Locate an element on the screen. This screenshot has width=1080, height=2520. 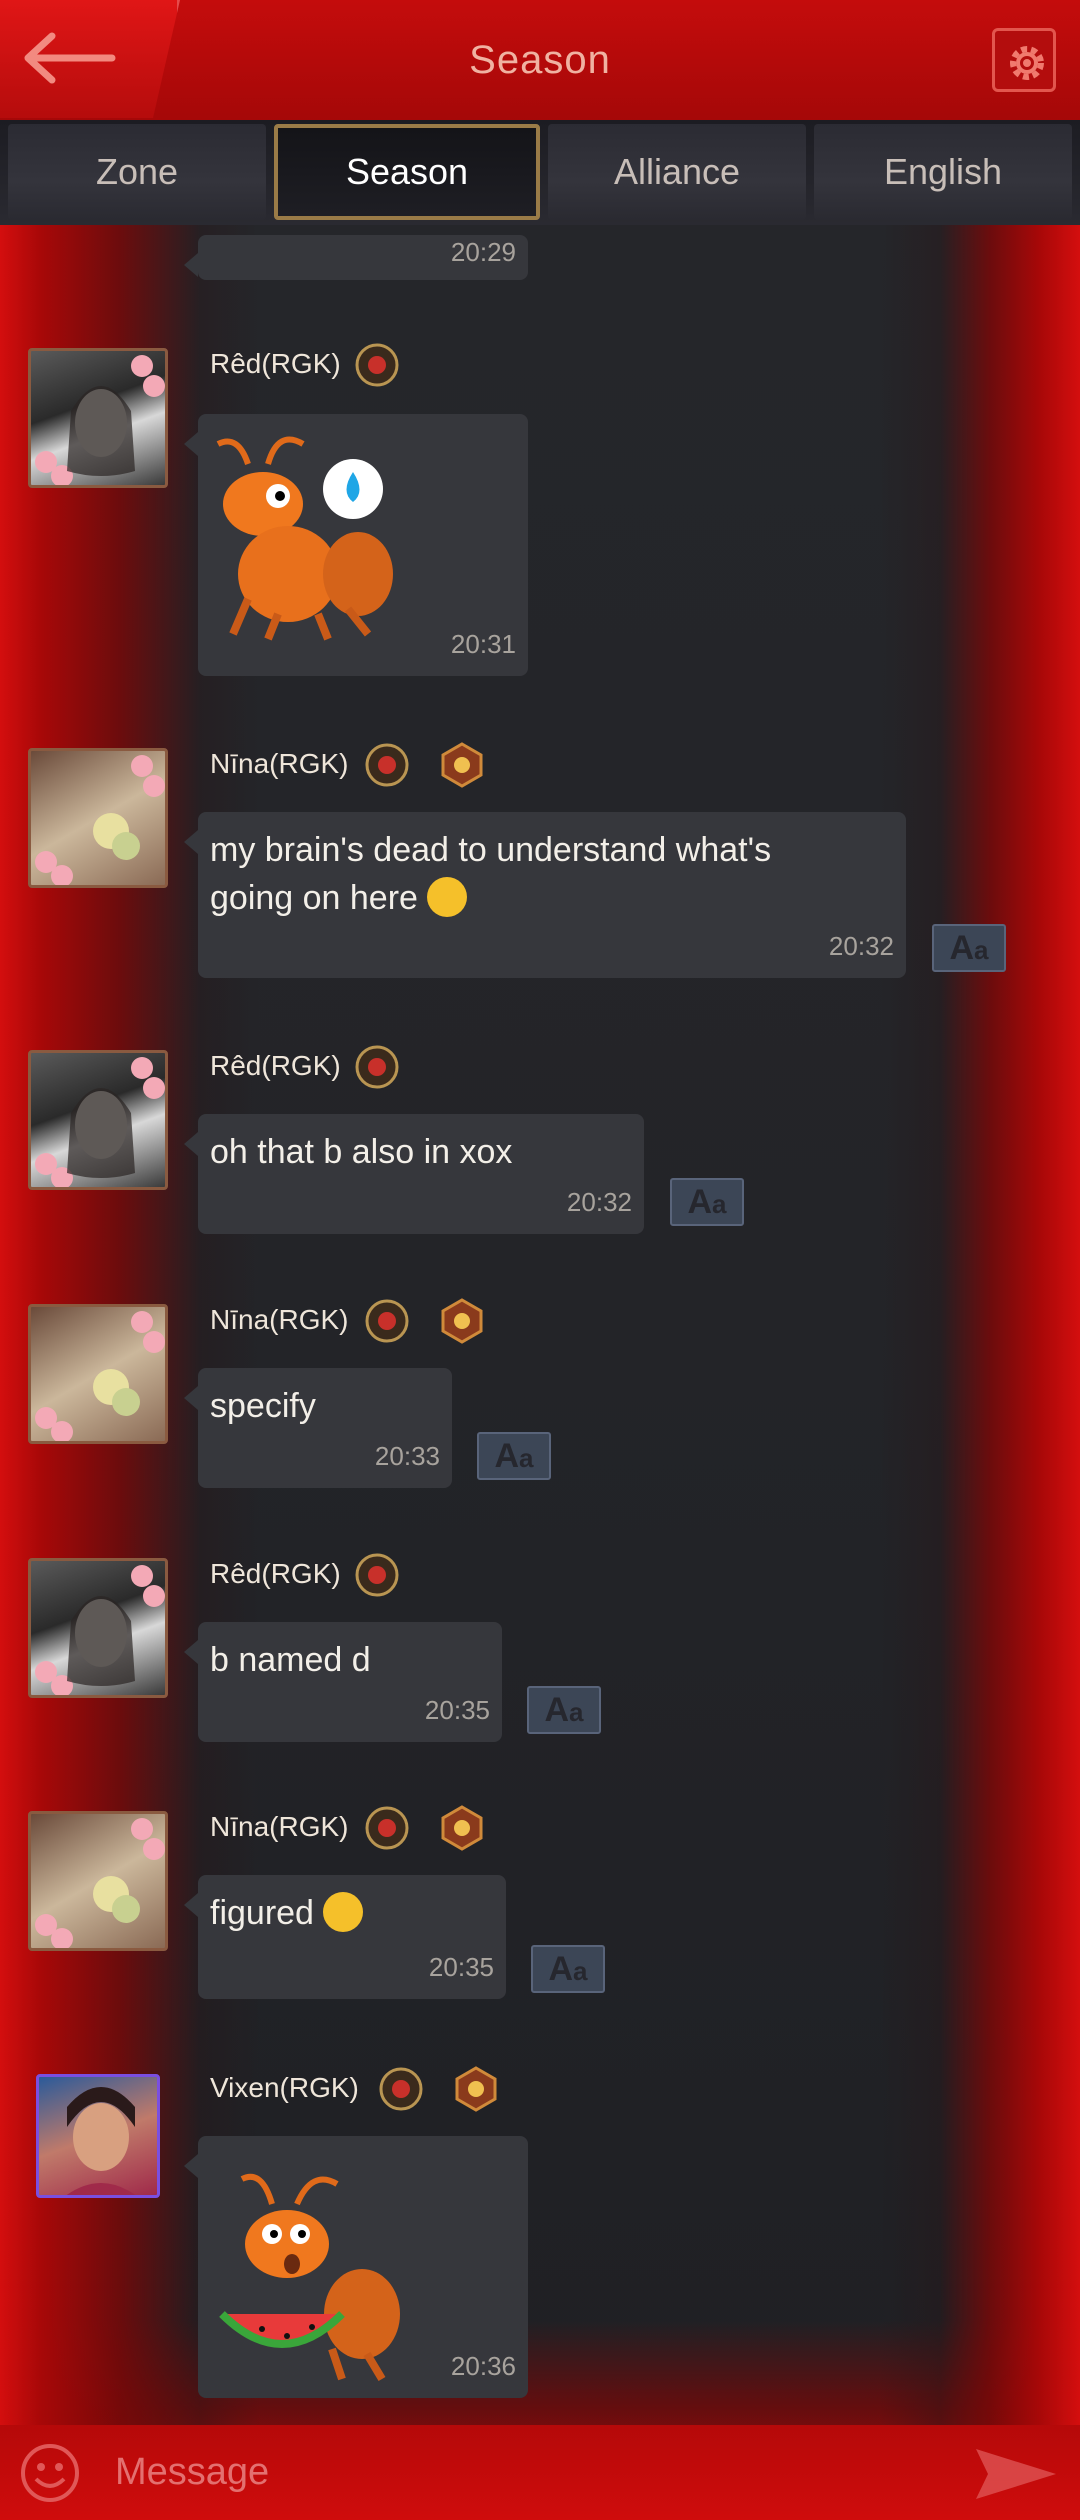
settings-button is located at coordinates (1024, 60).